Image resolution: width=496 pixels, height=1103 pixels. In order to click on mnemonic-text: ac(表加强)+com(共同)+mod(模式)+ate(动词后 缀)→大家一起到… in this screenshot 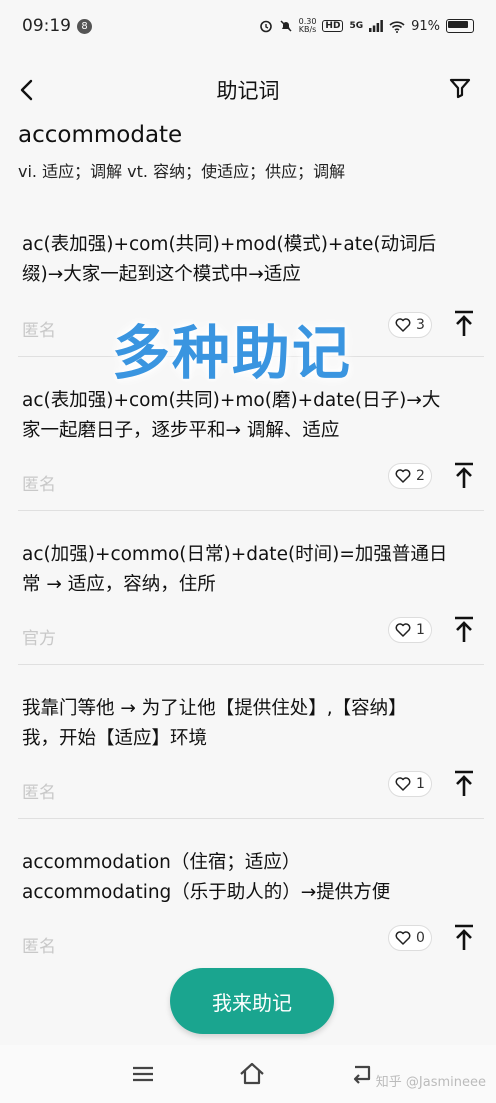, I will do `click(252, 260)`.